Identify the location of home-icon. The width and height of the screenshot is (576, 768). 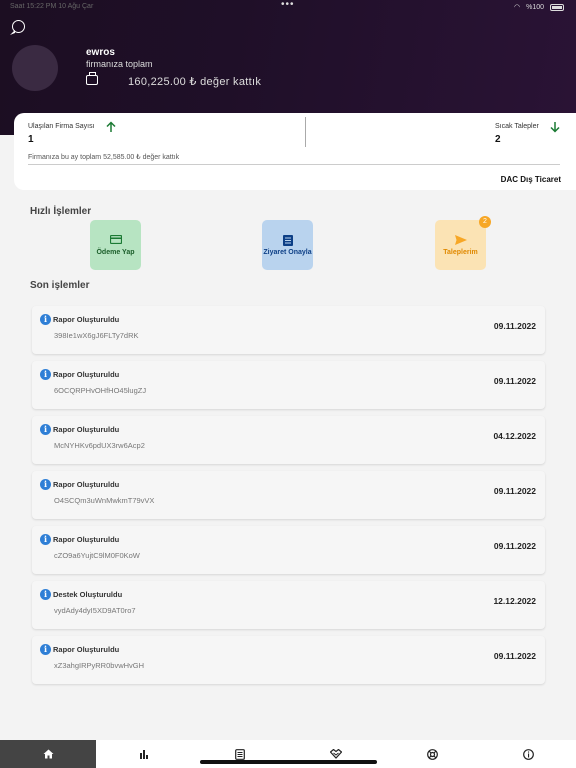
(48, 754).